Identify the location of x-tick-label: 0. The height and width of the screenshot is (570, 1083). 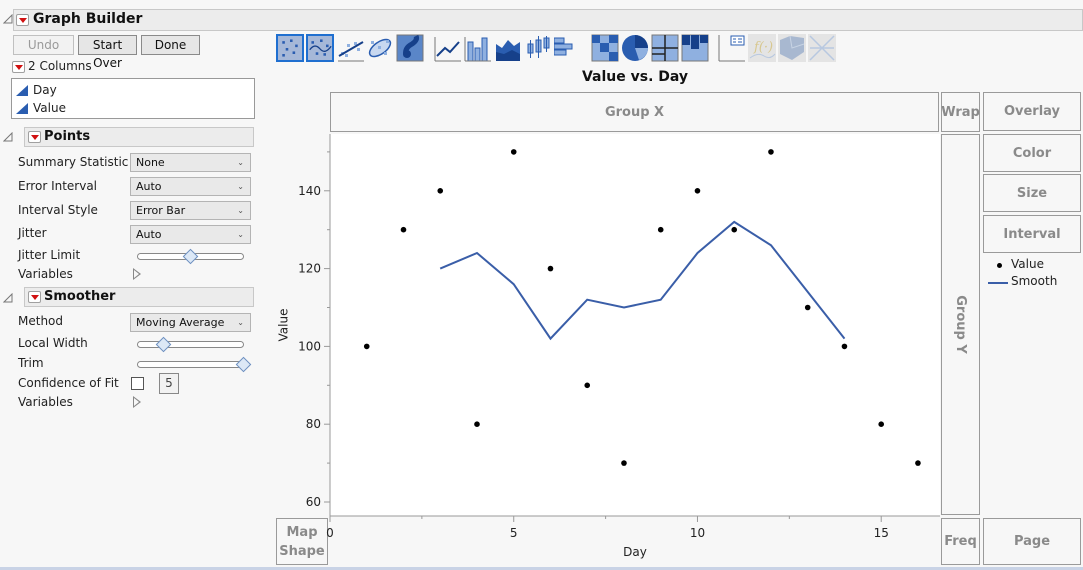
(330, 533).